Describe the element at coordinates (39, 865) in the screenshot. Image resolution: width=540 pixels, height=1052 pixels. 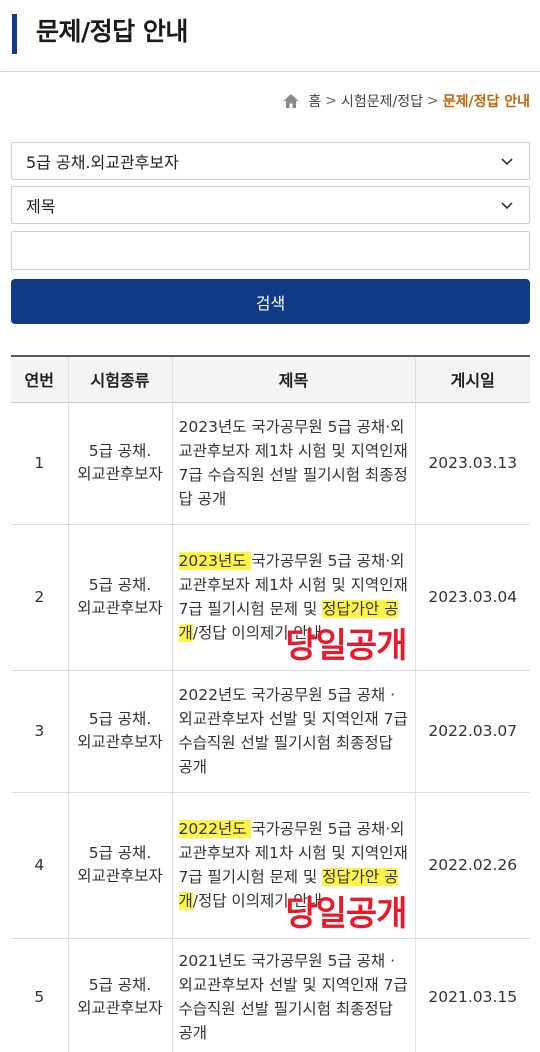
I see `row-number: 4` at that location.